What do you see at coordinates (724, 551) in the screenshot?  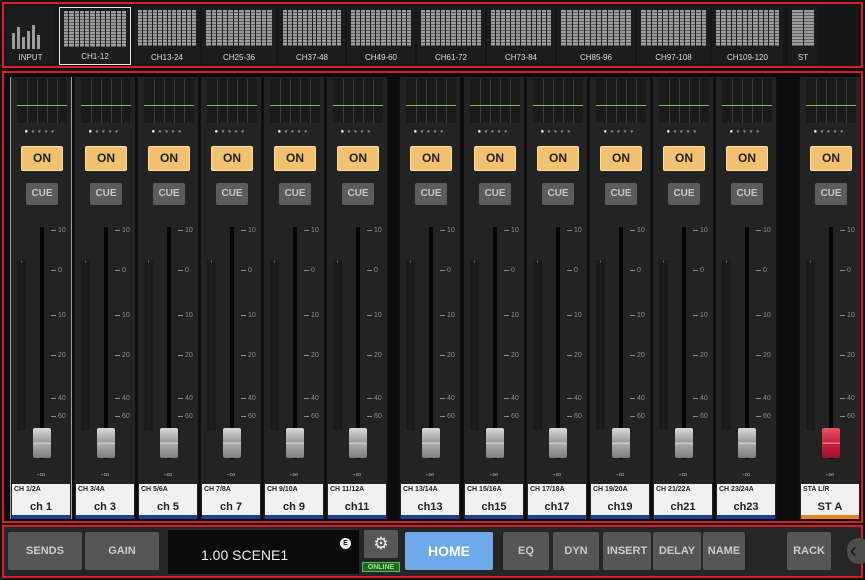 I see `name-button: NAME` at bounding box center [724, 551].